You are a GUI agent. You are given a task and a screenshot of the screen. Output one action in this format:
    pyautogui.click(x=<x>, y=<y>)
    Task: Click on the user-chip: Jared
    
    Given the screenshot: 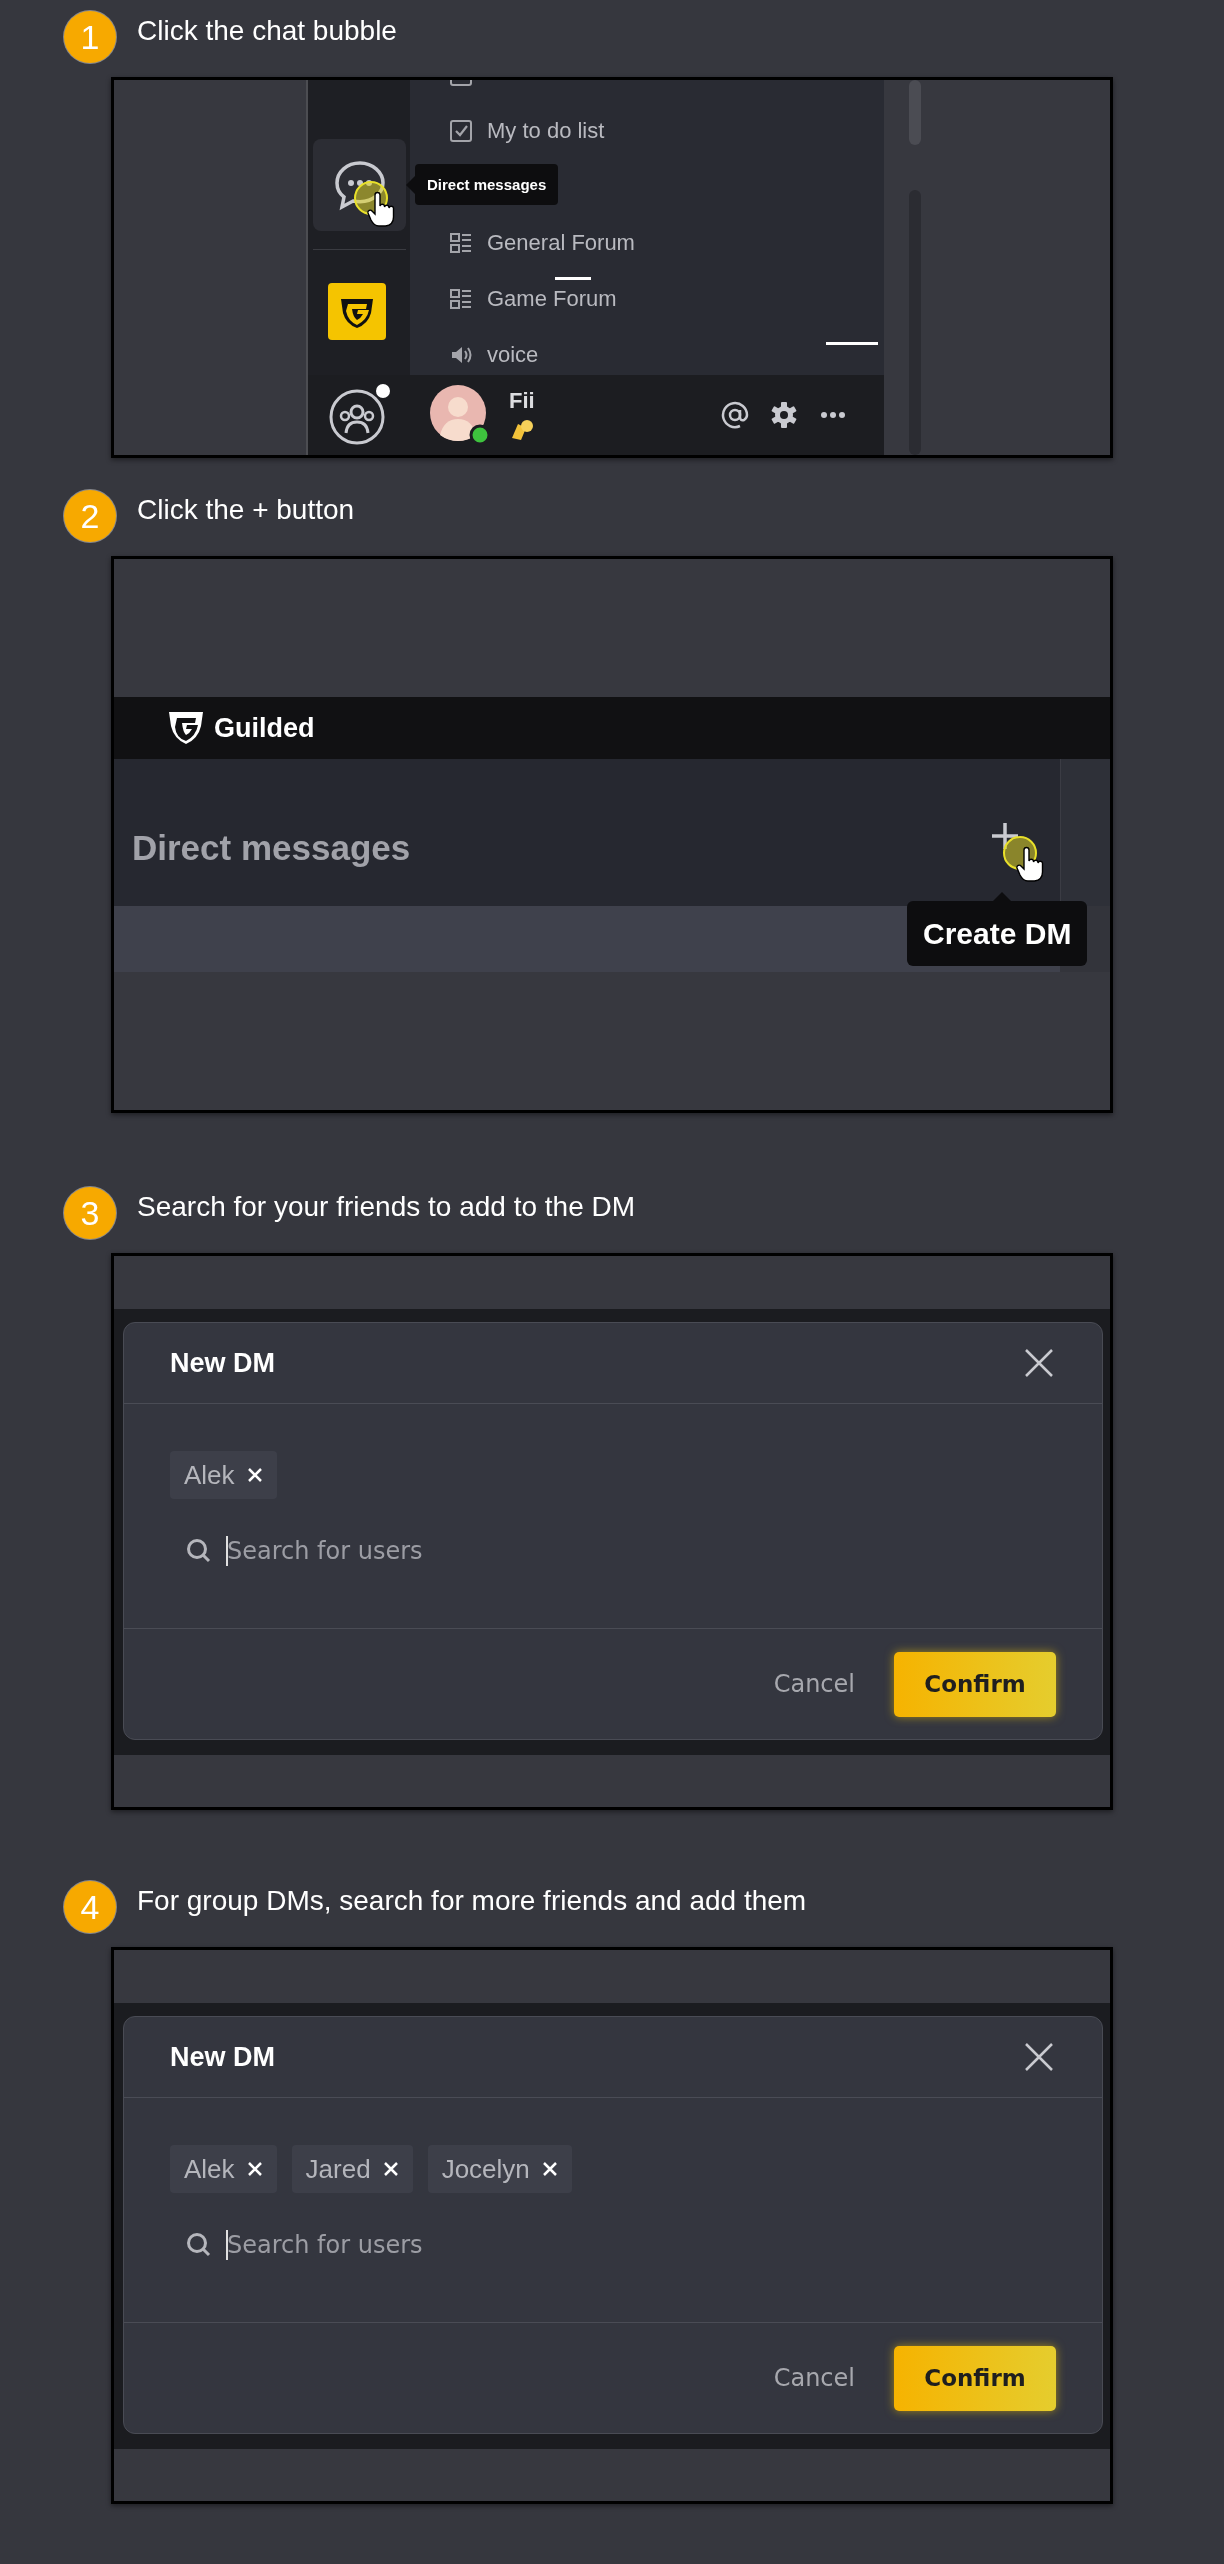 What is the action you would take?
    pyautogui.click(x=352, y=2169)
    